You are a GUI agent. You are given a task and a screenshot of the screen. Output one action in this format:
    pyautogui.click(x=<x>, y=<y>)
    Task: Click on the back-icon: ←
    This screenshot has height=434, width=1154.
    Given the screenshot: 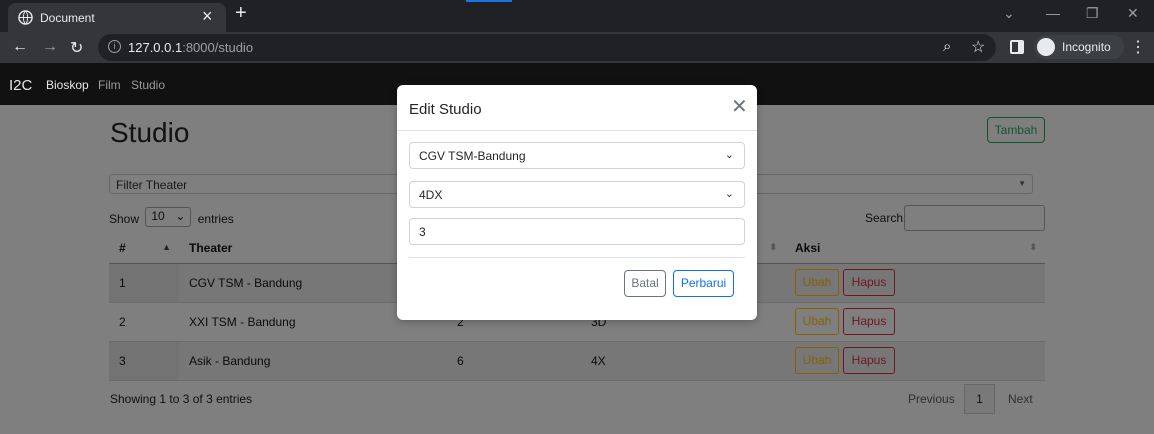 What is the action you would take?
    pyautogui.click(x=20, y=47)
    